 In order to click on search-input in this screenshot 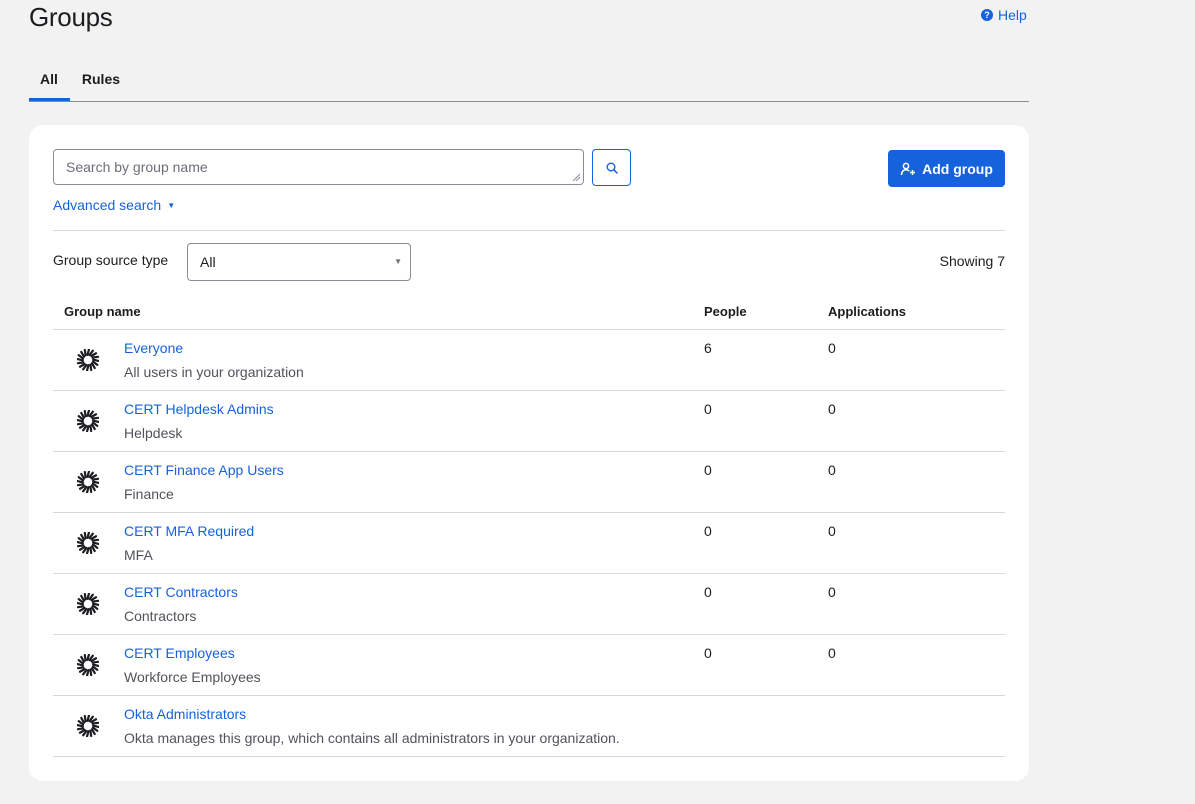, I will do `click(318, 167)`.